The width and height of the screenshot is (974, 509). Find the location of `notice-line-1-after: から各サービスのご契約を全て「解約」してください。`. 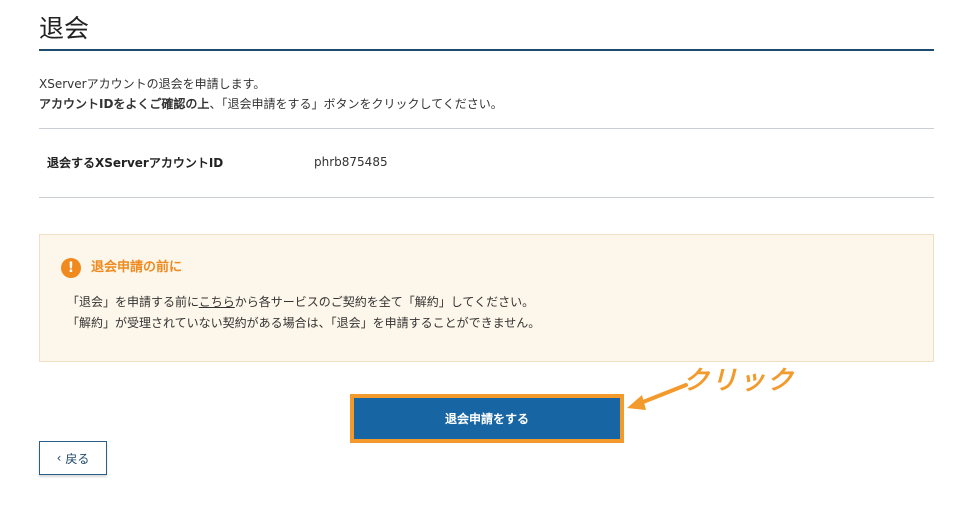

notice-line-1-after: から各サービスのご契約を全て「解約」してください。 is located at coordinates (384, 302).